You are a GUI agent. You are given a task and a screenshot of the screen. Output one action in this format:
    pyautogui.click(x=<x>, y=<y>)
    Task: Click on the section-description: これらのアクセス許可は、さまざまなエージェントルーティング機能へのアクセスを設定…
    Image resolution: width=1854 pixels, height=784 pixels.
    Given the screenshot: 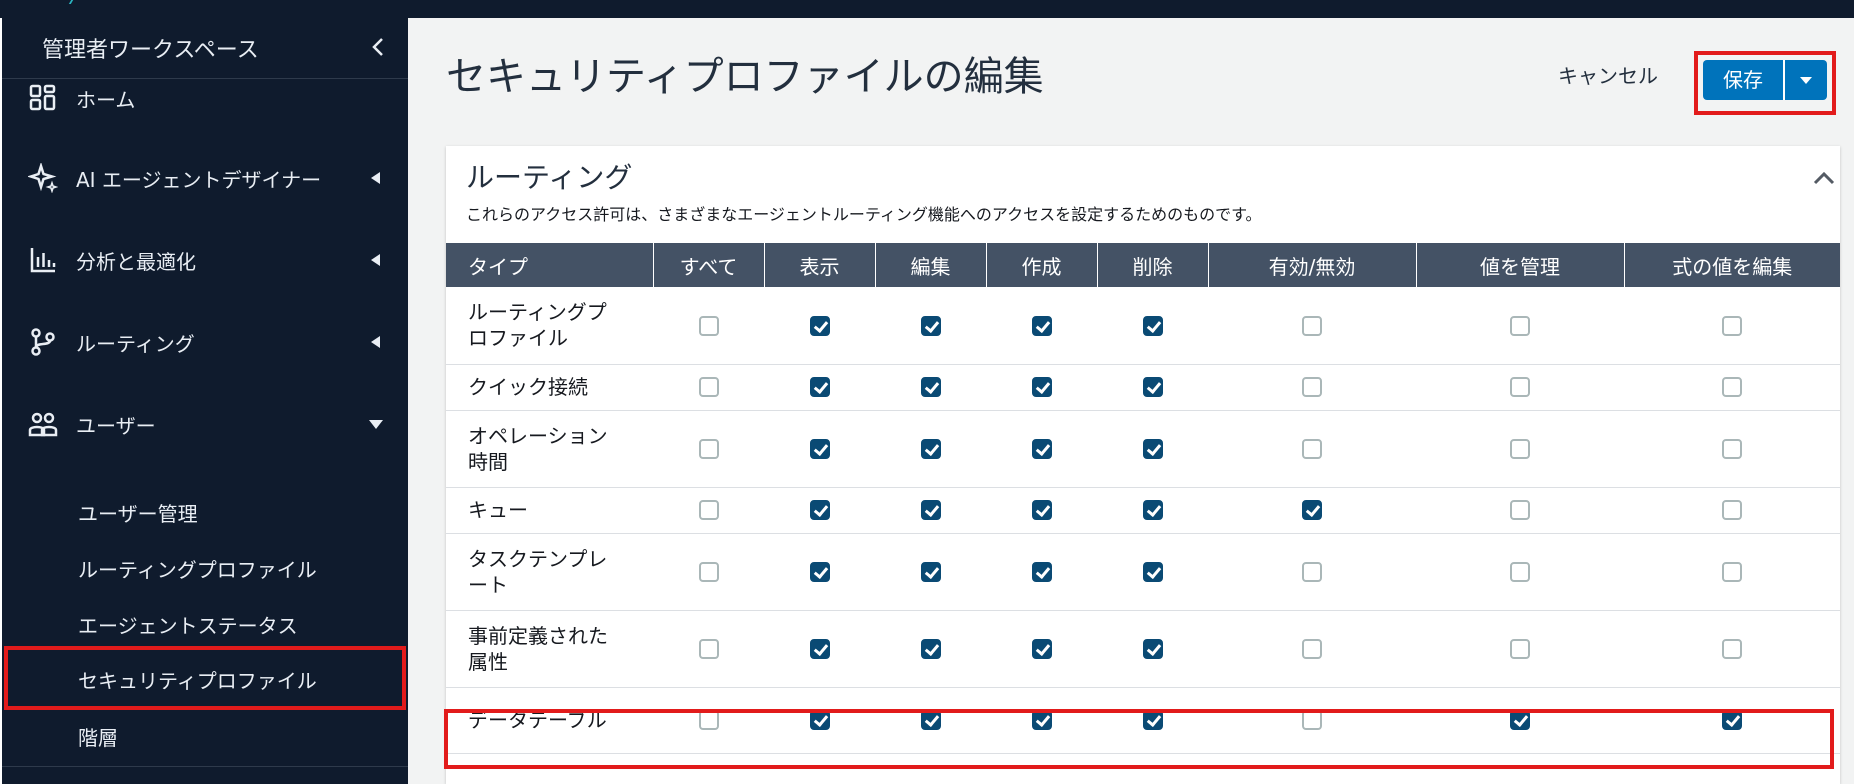 What is the action you would take?
    pyautogui.click(x=864, y=214)
    